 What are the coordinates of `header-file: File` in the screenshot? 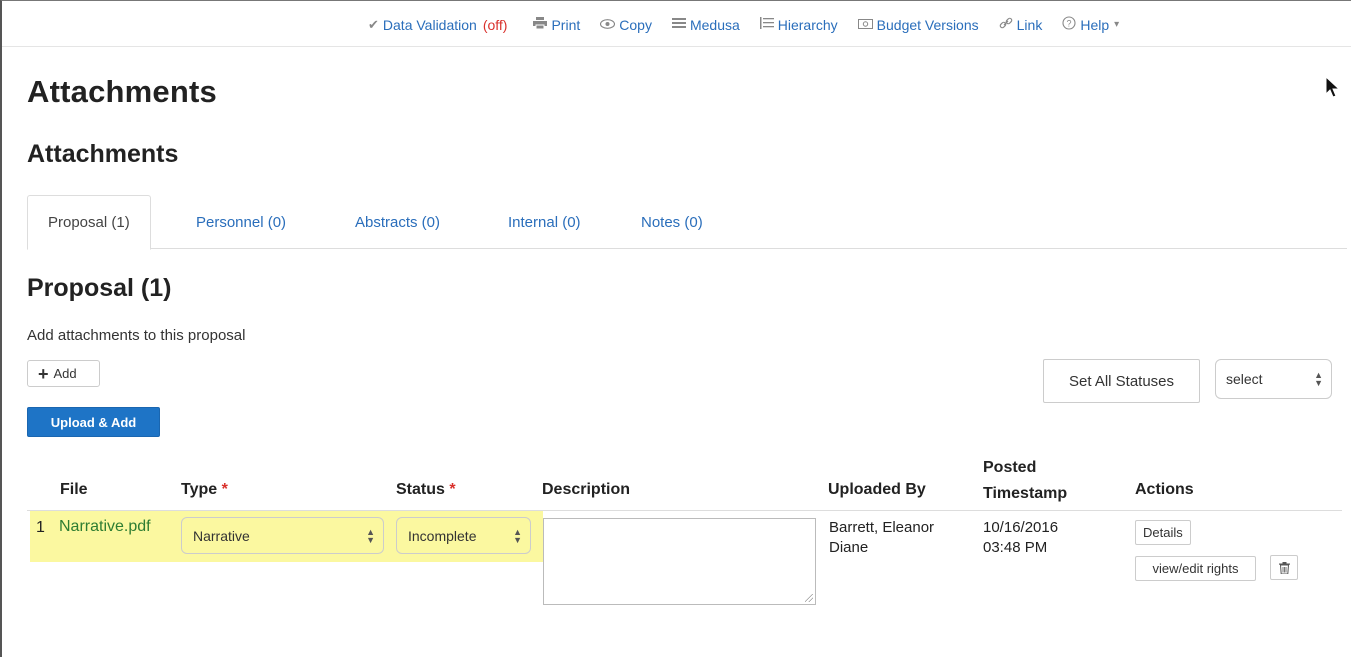 It's located at (74, 489).